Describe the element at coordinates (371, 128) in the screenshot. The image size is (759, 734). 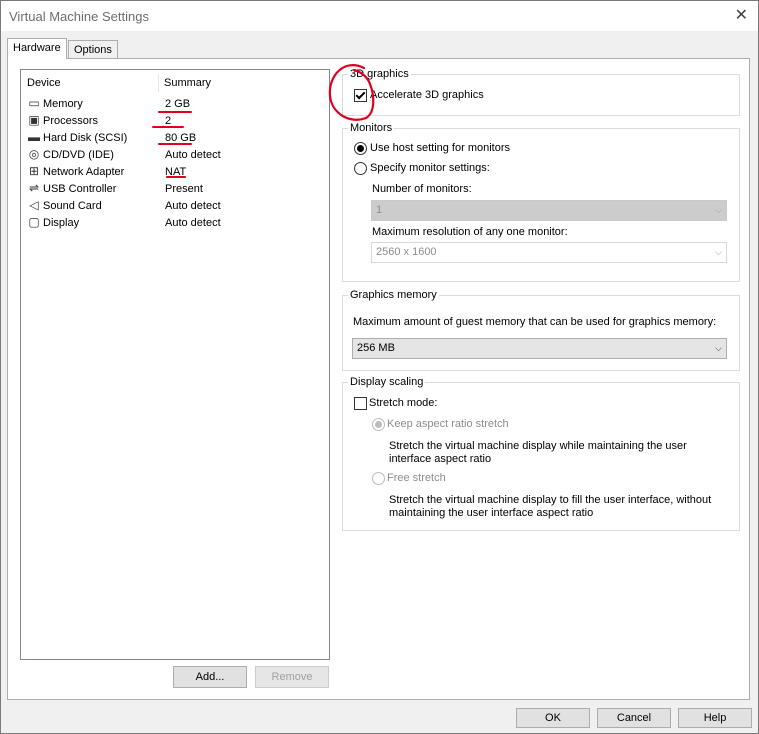
I see `group-monitors-label: Monitors` at that location.